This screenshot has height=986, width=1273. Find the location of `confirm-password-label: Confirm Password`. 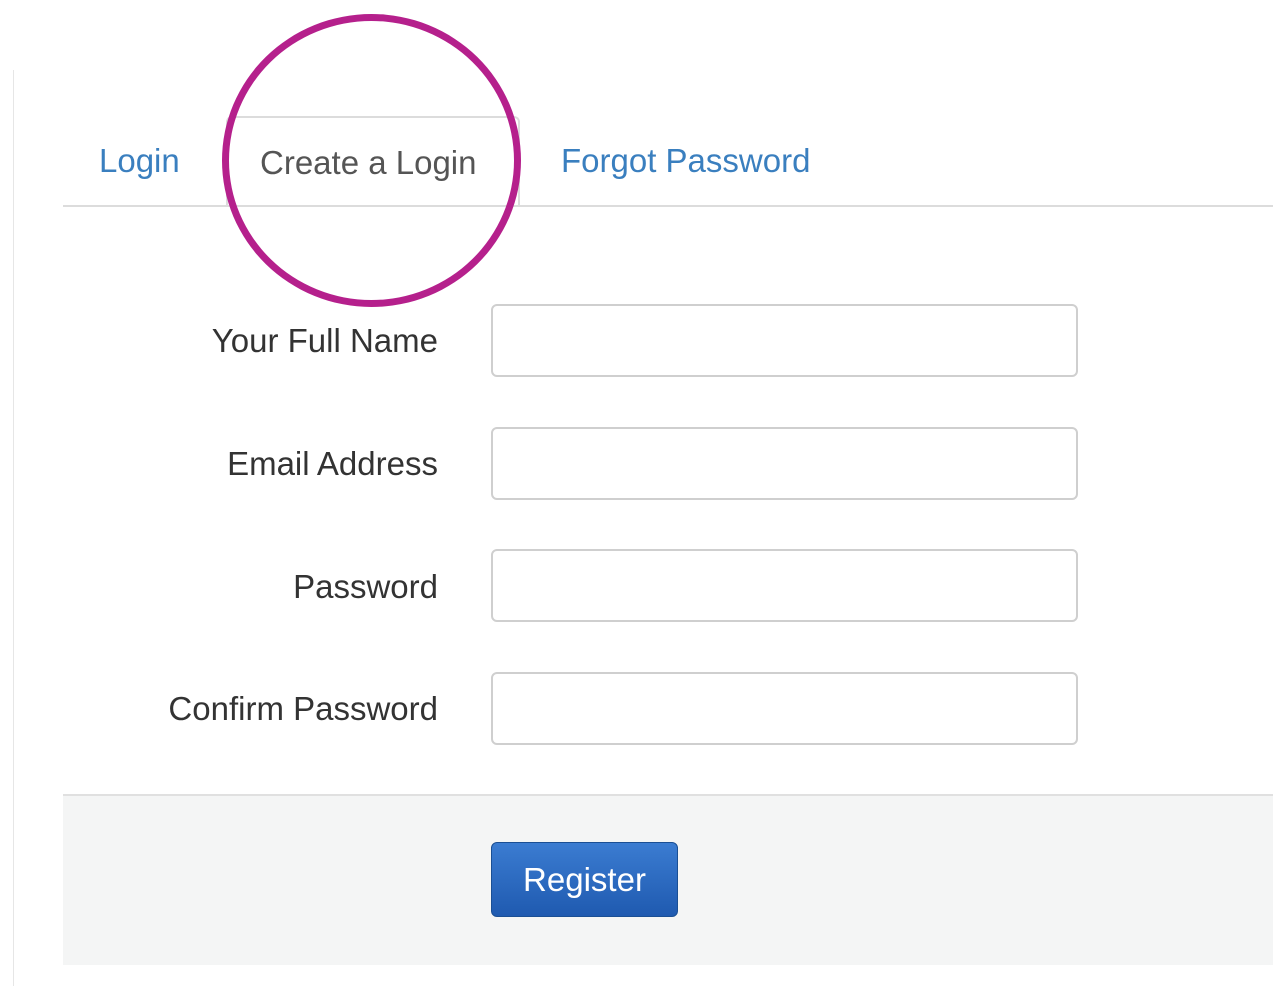

confirm-password-label: Confirm Password is located at coordinates (303, 708).